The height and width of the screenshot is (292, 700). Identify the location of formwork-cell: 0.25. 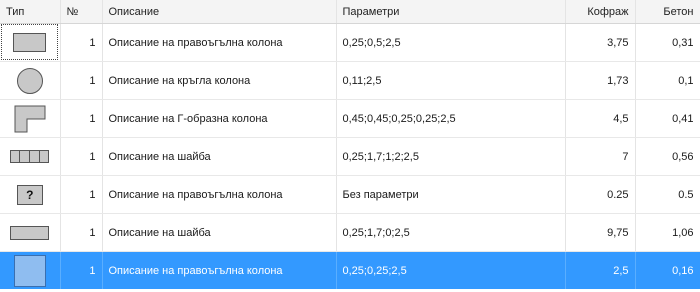
(600, 194).